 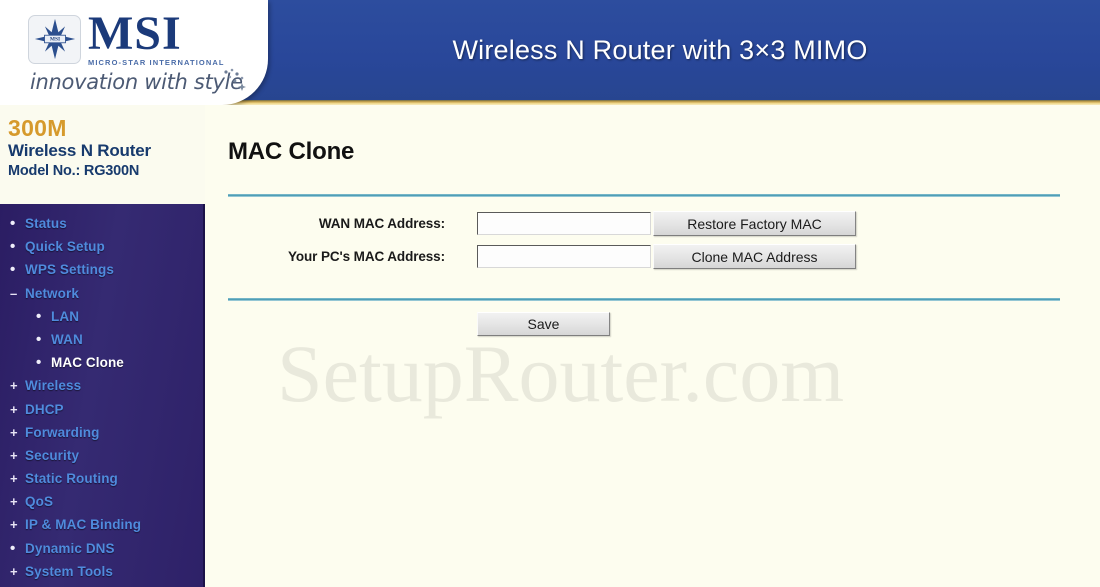 I want to click on msi-brand-text: MSI, so click(x=135, y=33).